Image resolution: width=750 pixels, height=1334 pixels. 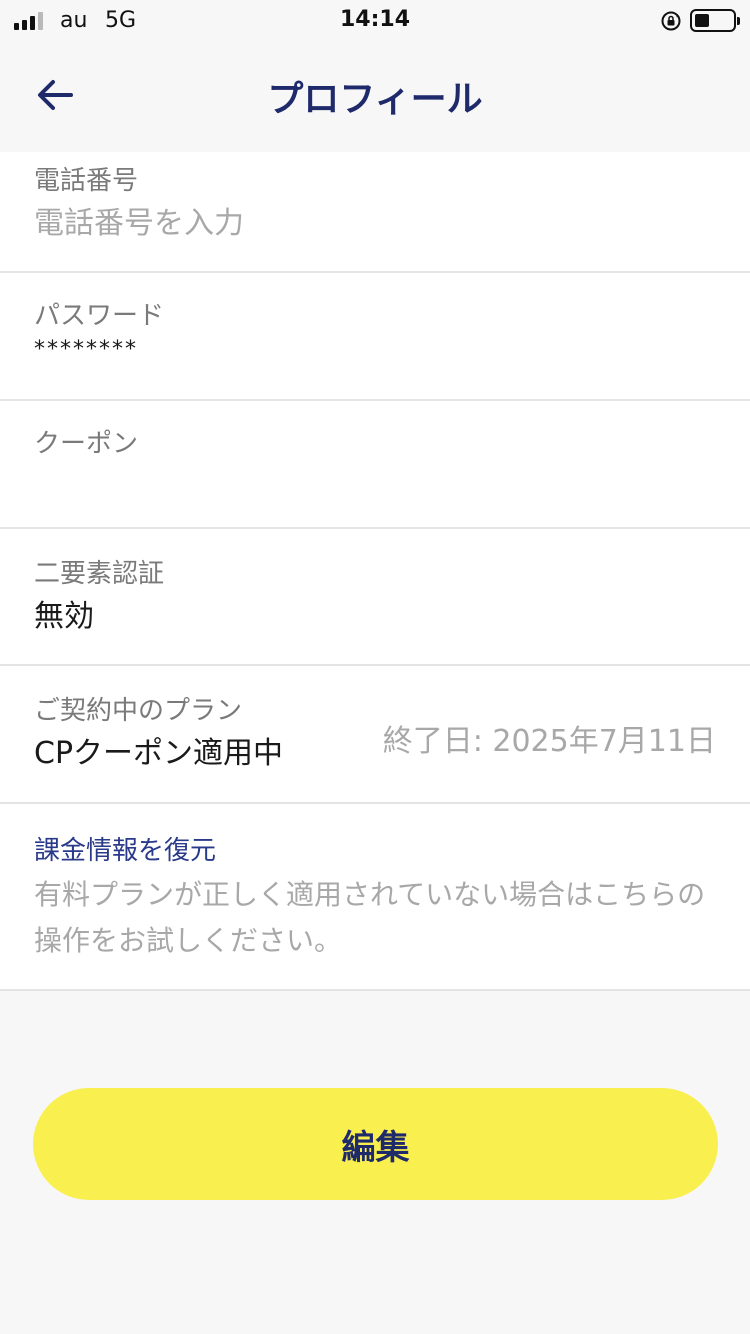 I want to click on status-time: 14:14, so click(x=375, y=19).